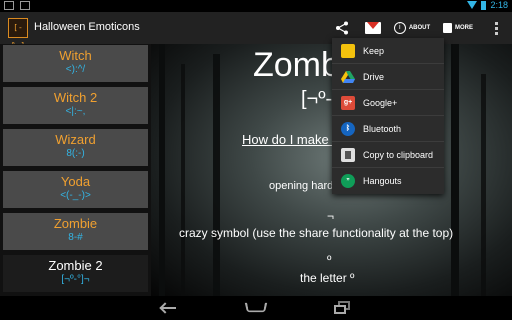 Image resolution: width=512 pixels, height=320 pixels. Describe the element at coordinates (18, 34) in the screenshot. I see `app-icon: [-°-]` at that location.